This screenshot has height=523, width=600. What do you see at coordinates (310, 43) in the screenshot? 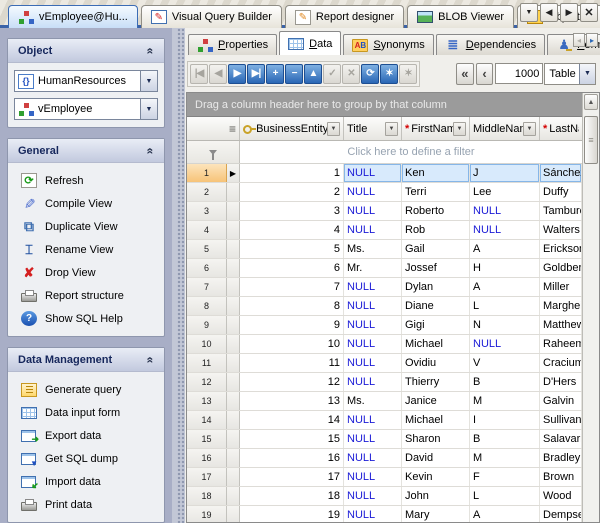
I see `tab-data: Data` at bounding box center [310, 43].